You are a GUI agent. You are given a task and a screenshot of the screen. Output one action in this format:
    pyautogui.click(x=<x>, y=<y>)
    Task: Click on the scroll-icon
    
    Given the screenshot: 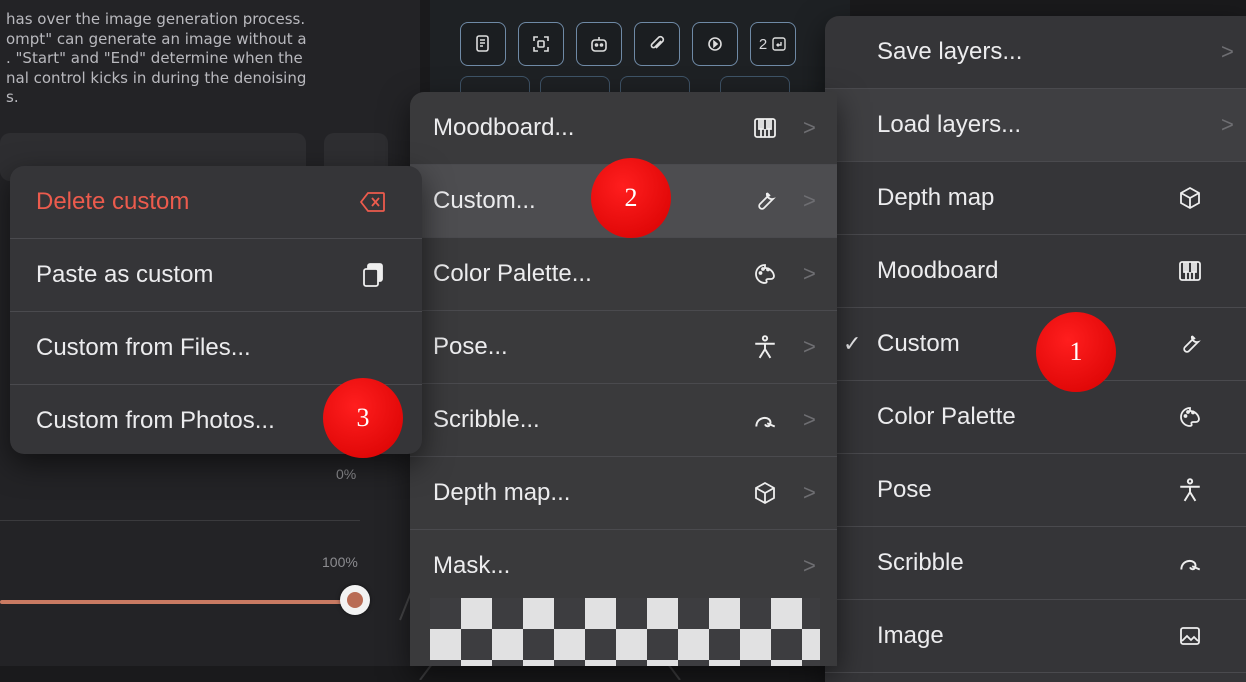 What is the action you would take?
    pyautogui.click(x=483, y=44)
    